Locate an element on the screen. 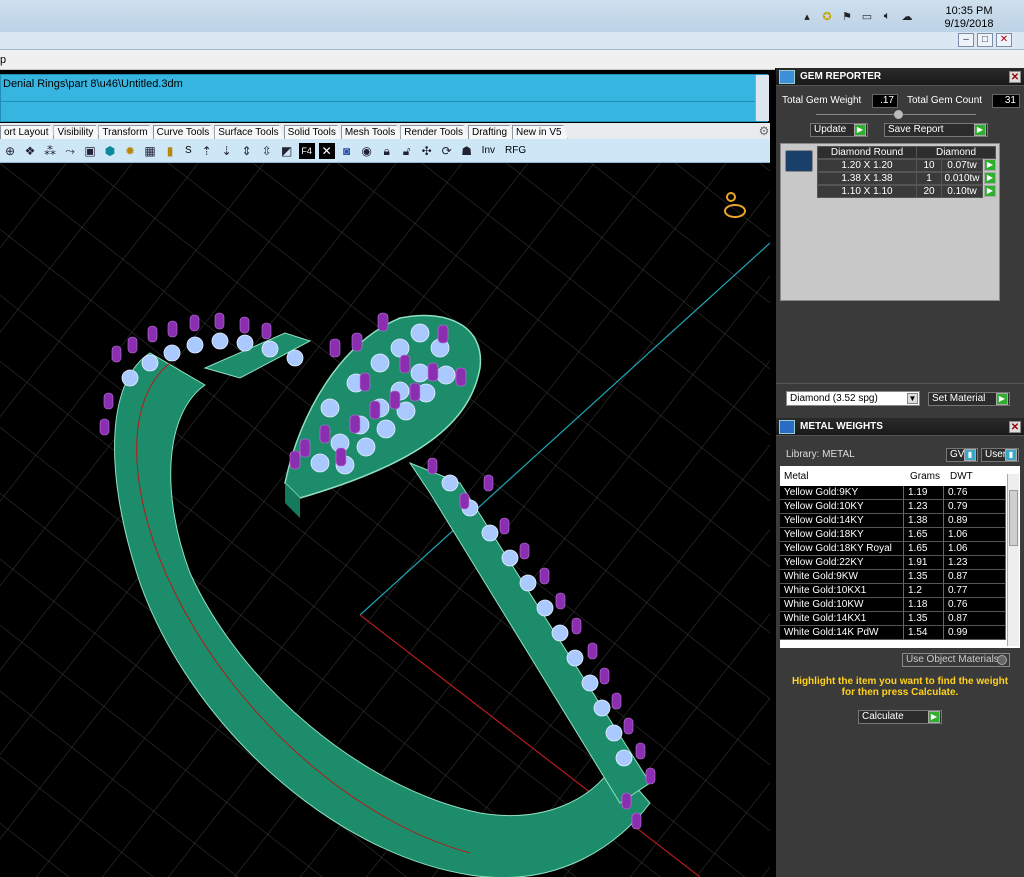  user-tool-icon: ☗ is located at coordinates (467, 151).